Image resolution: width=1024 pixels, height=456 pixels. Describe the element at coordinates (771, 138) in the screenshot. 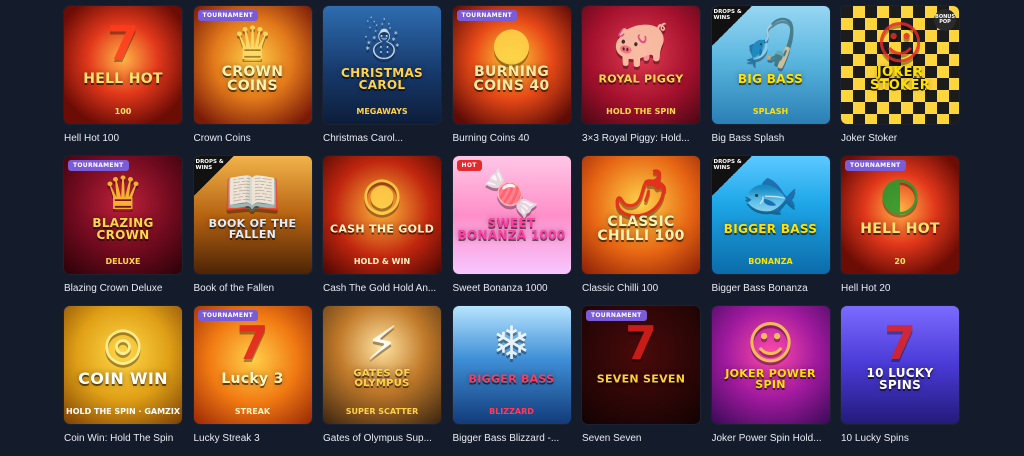

I see `game-title: Big Bass Splash` at that location.